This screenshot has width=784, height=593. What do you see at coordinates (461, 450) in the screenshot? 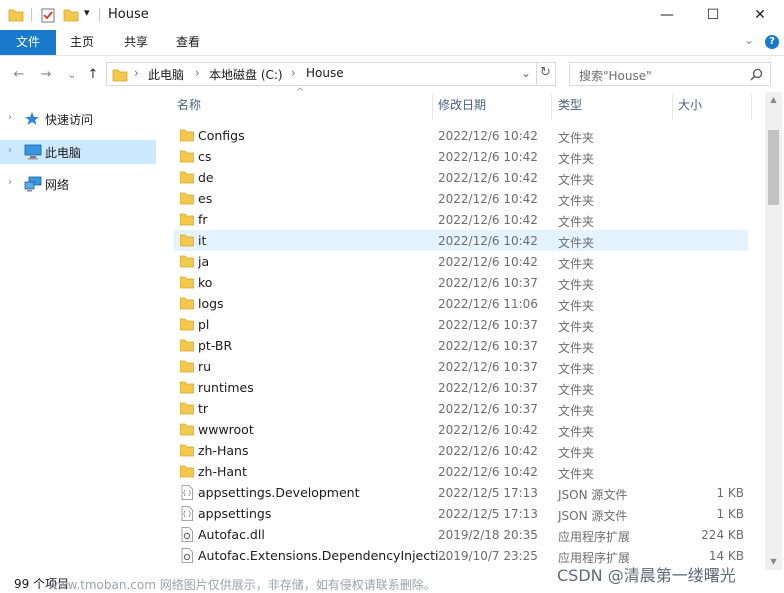
I see `file-row: zh-Hans 2022/12/6 10:42 文件夹` at bounding box center [461, 450].